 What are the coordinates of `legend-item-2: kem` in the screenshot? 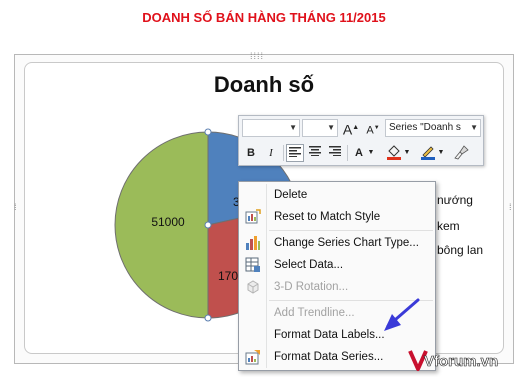 It's located at (448, 226).